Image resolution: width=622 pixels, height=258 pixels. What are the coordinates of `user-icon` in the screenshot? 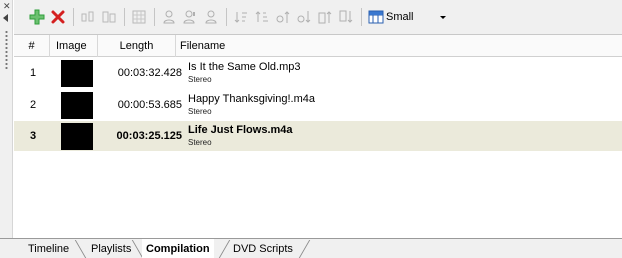 It's located at (169, 17).